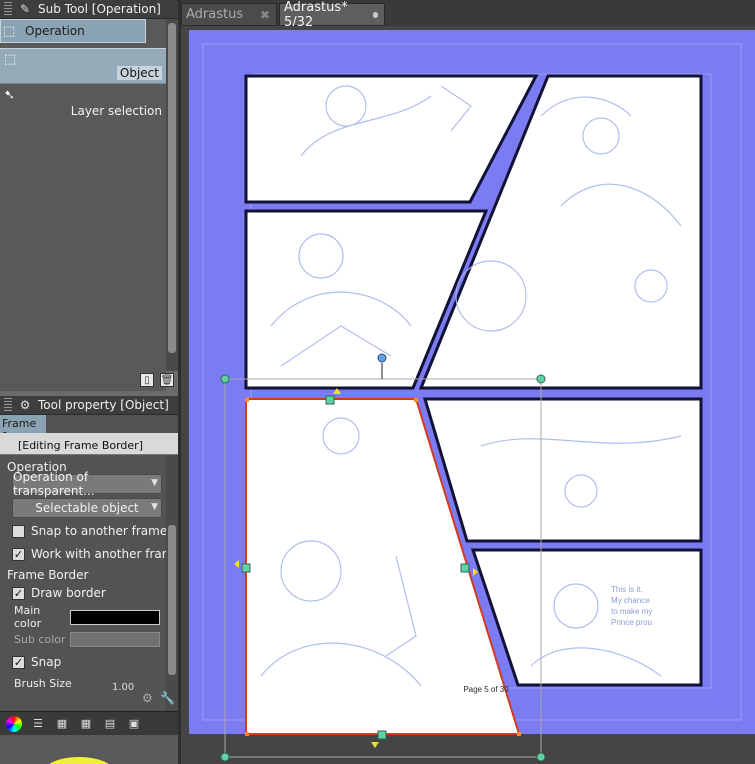  I want to click on sub-color-row: Sub color, so click(90, 639).